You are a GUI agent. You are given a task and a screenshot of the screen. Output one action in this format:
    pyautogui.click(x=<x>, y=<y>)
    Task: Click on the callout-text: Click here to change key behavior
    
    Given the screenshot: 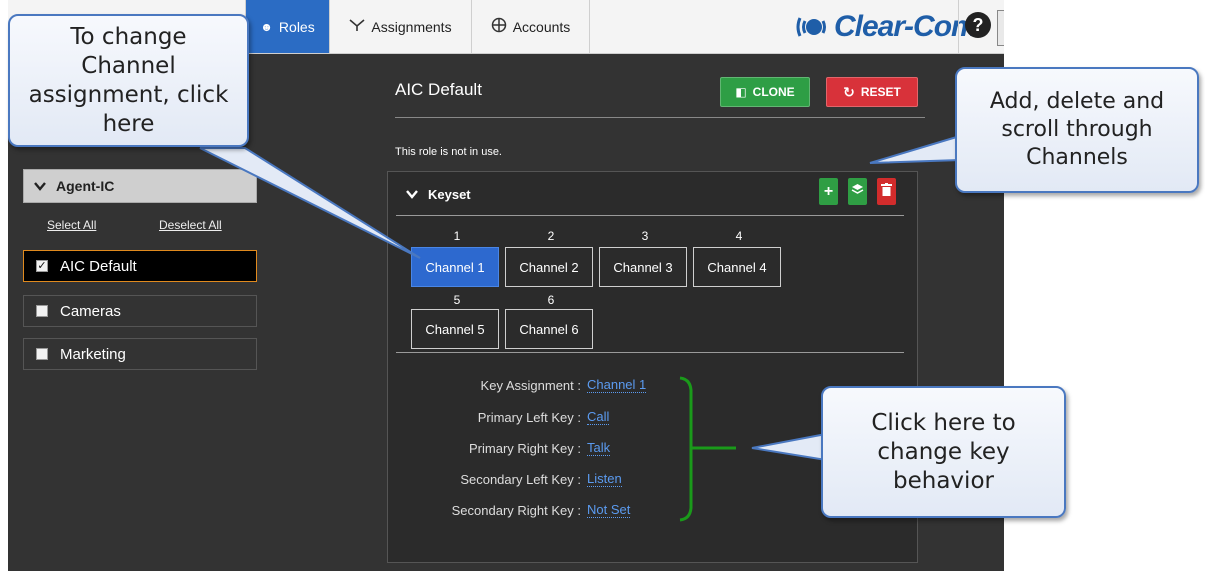 What is the action you would take?
    pyautogui.click(x=943, y=451)
    